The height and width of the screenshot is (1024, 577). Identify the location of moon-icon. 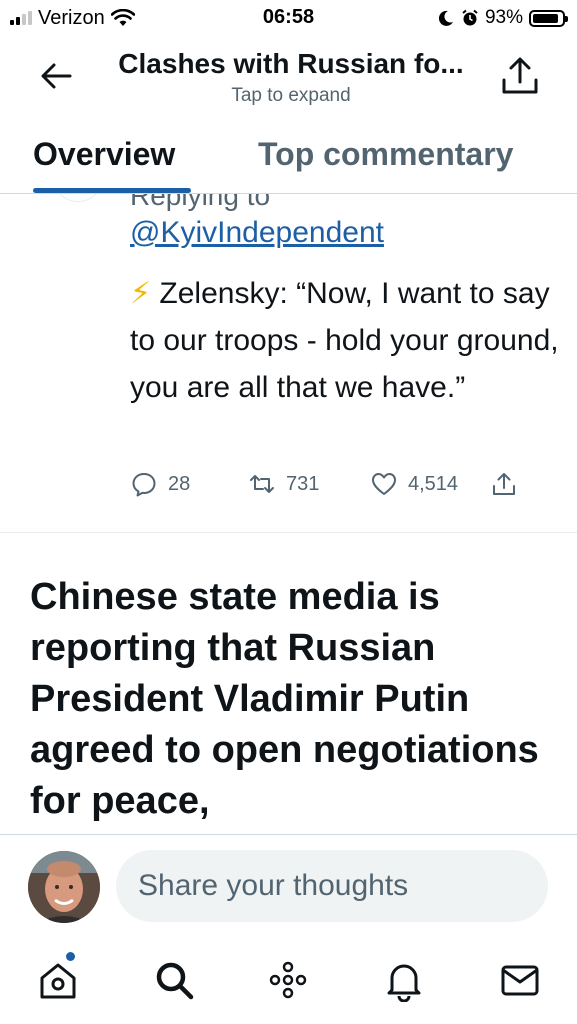
(445, 18).